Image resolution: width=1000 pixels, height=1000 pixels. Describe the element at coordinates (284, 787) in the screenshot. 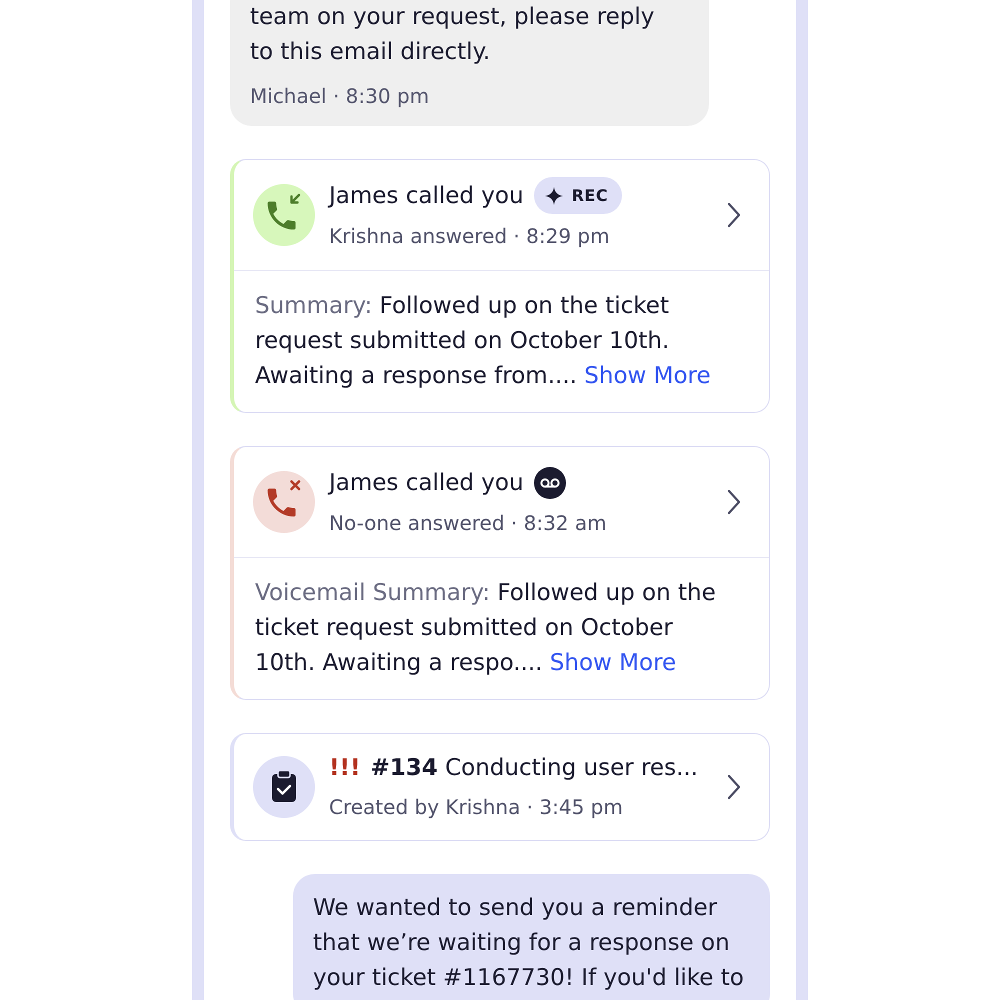

I see `clipboard-check-icon` at that location.